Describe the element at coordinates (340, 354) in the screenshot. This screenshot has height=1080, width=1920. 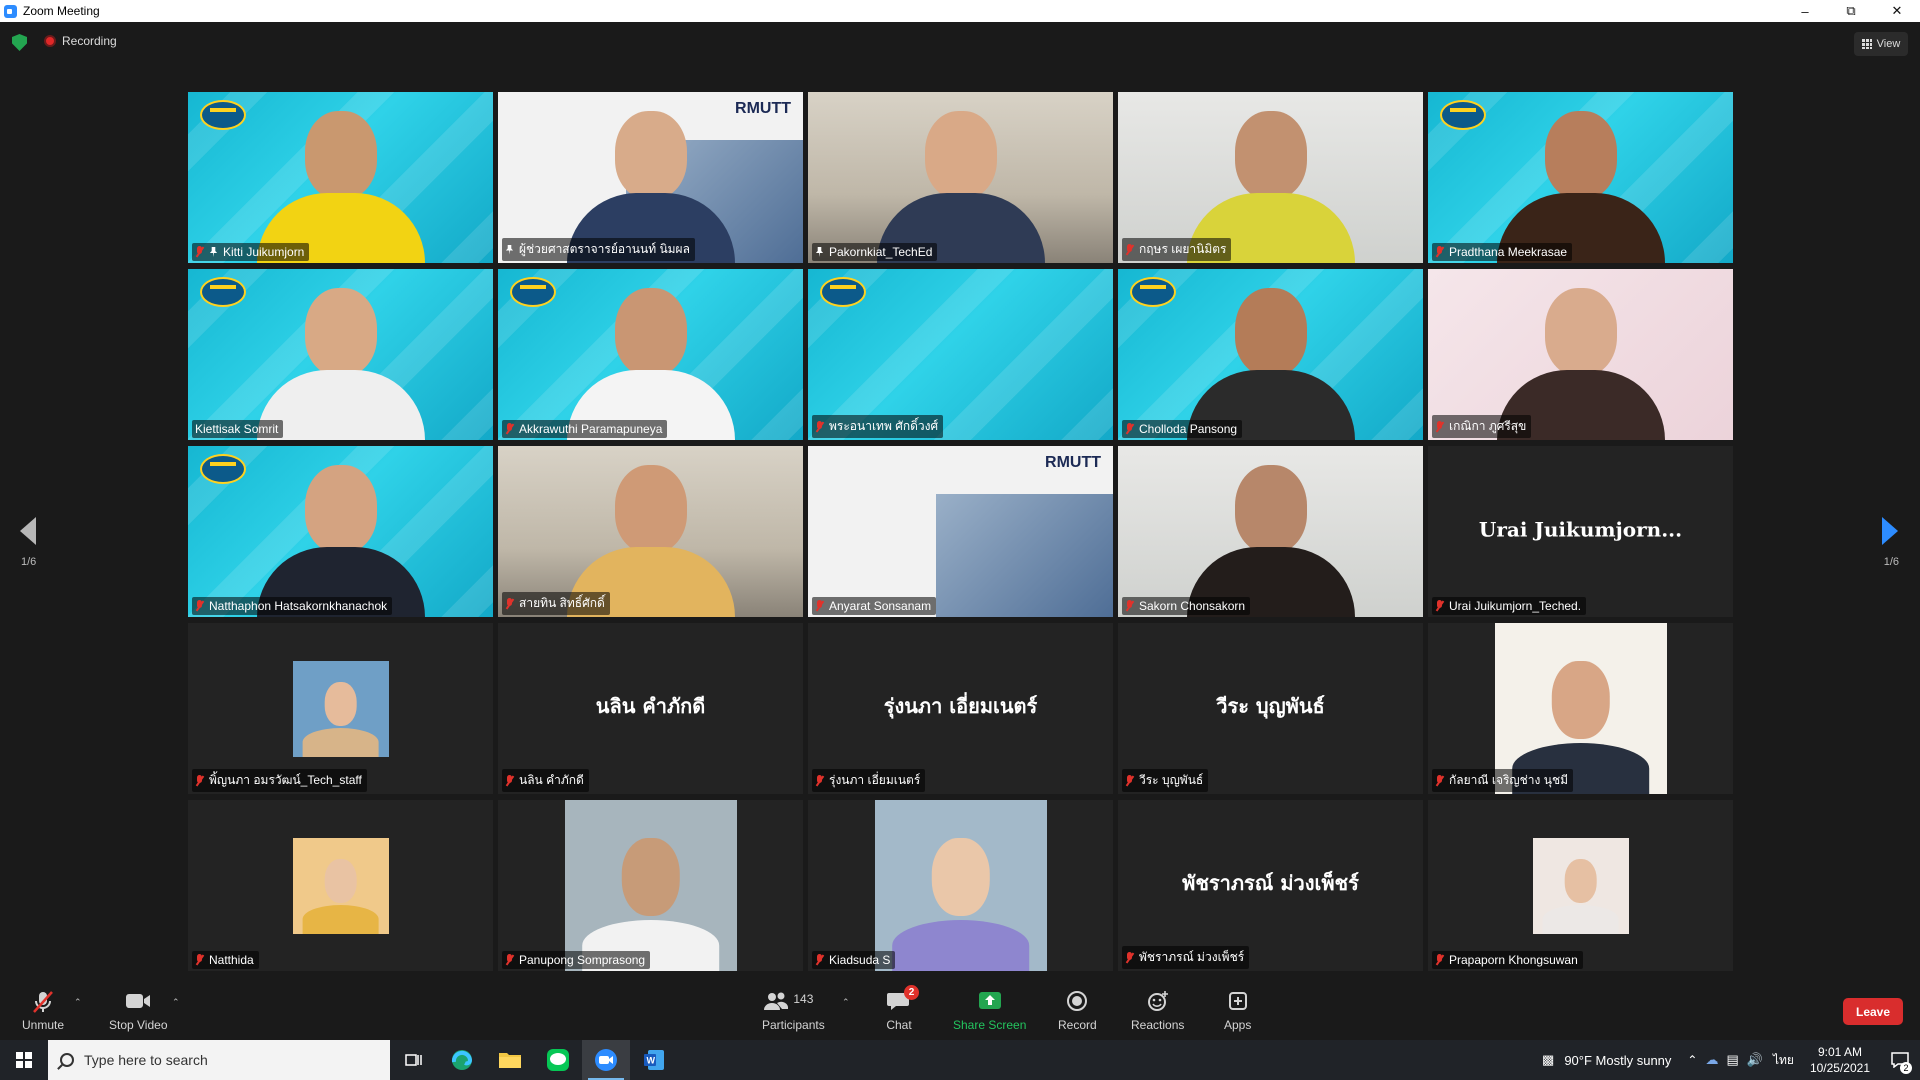
I see `participant-tile: Kiettisak Somrit` at that location.